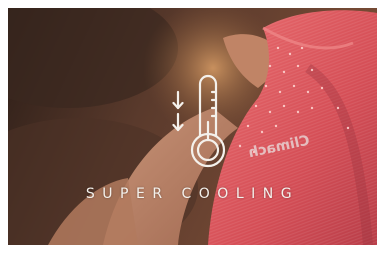 This screenshot has width=385, height=253. Describe the element at coordinates (200, 122) in the screenshot. I see `thermometer-down-icon` at that location.